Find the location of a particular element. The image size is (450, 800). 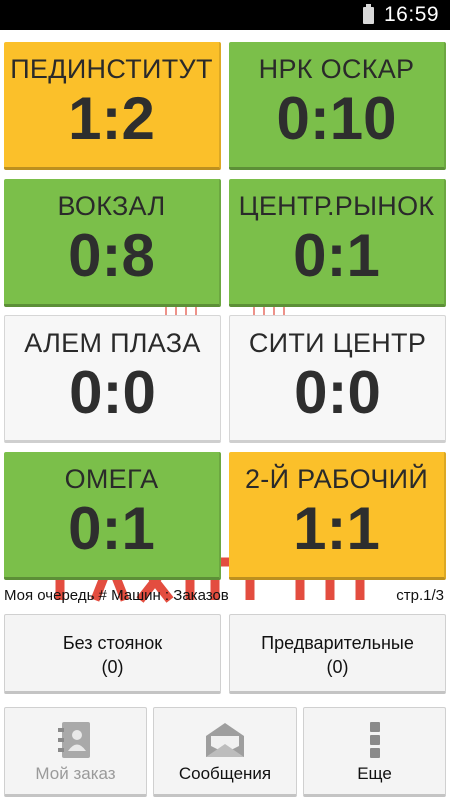

more-button: Еще is located at coordinates (374, 752).